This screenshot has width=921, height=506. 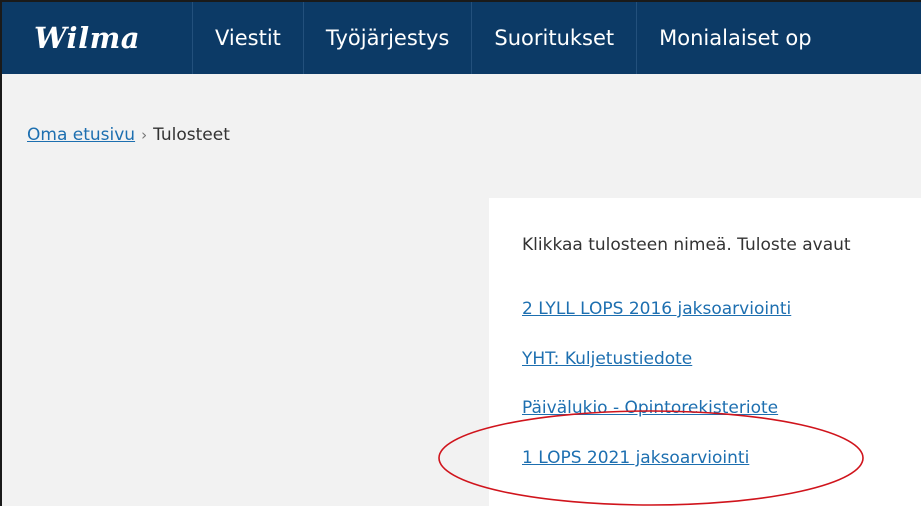 I want to click on logo-link: Wilma, so click(x=97, y=38).